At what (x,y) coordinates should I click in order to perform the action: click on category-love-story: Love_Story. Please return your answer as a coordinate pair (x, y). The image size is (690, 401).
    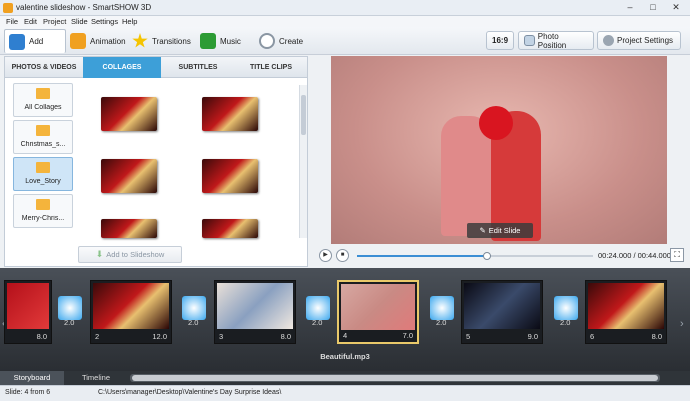
    Looking at the image, I should click on (43, 174).